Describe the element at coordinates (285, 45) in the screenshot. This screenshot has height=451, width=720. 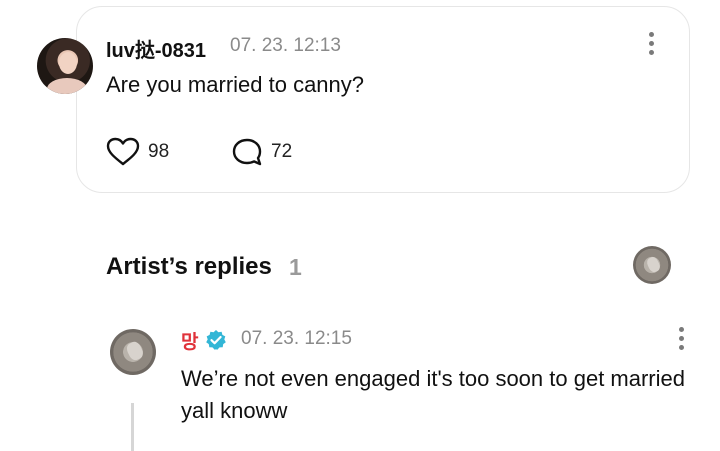
I see `comment-timestamp: 07. 23. 12:13` at that location.